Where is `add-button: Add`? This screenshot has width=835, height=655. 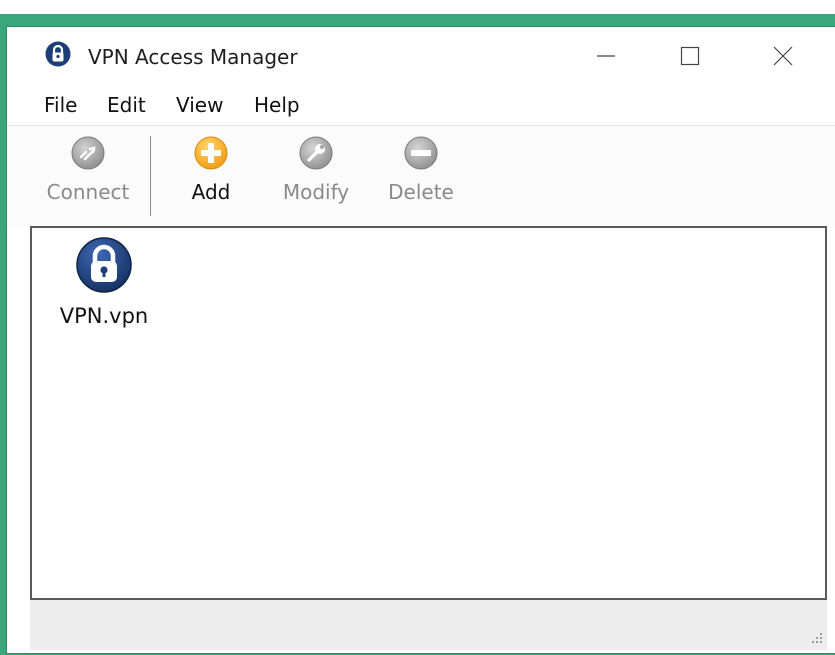
add-button: Add is located at coordinates (211, 181).